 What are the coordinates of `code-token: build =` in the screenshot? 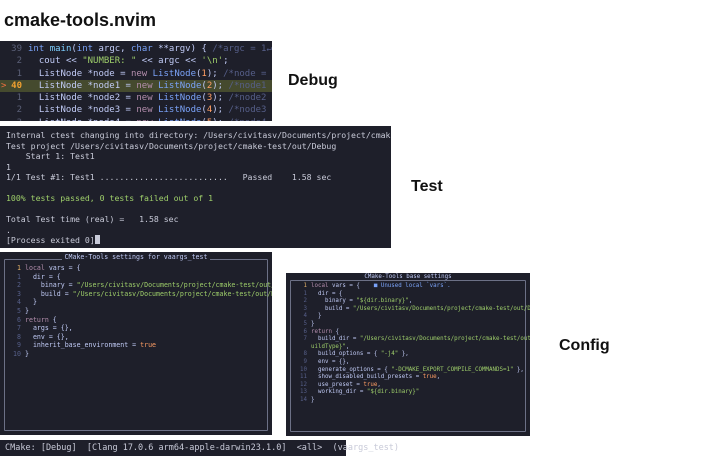 It's located at (49, 293).